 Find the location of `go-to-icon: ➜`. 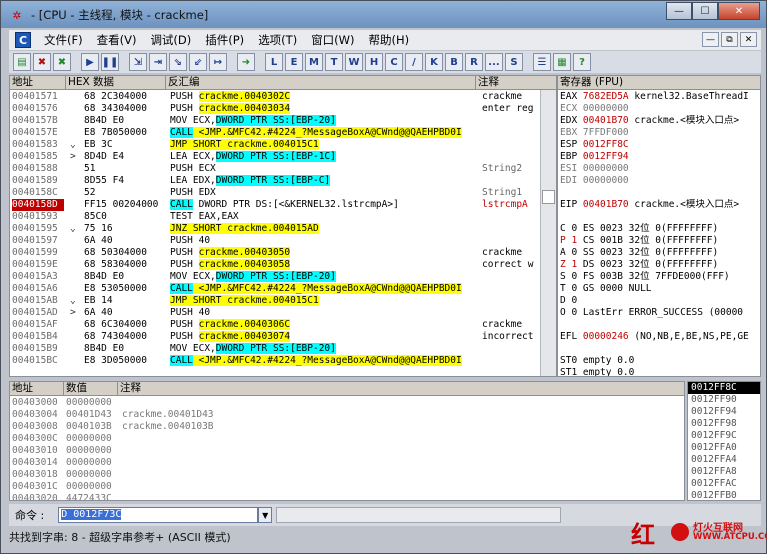

go-to-icon: ➜ is located at coordinates (246, 62).